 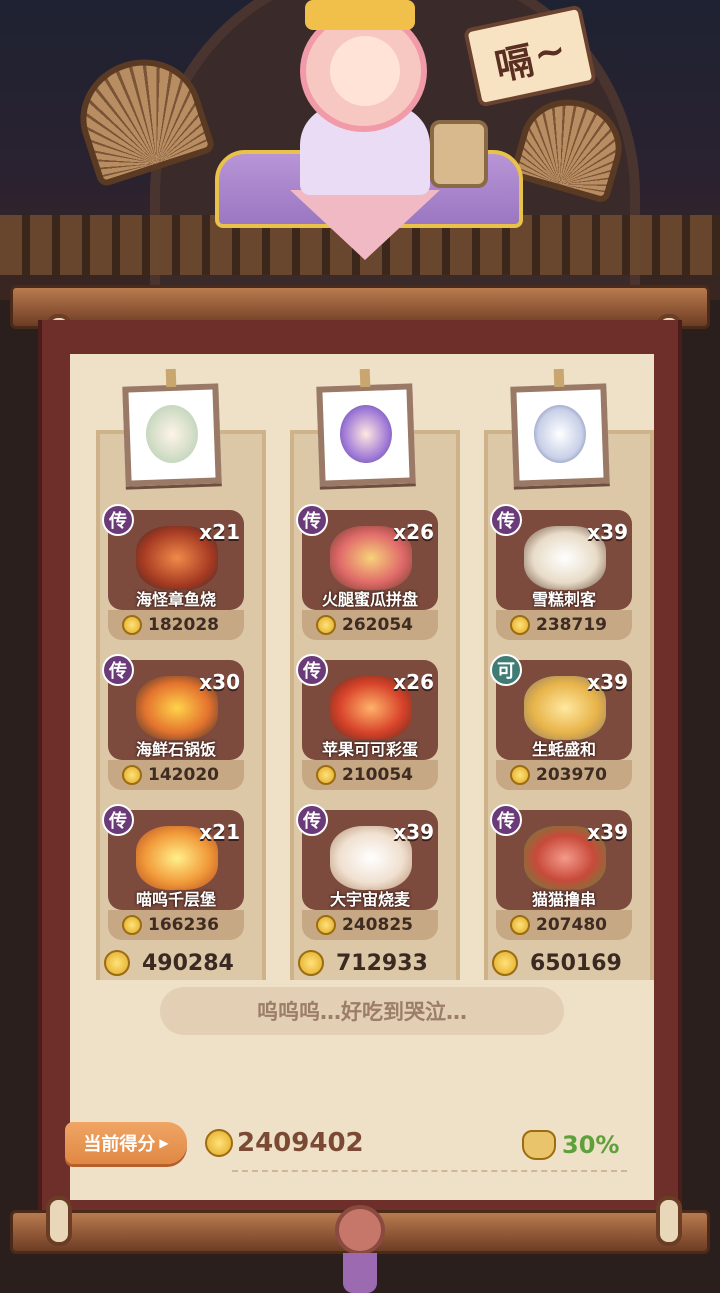 What do you see at coordinates (539, 1145) in the screenshot?
I see `money-bag-icon` at bounding box center [539, 1145].